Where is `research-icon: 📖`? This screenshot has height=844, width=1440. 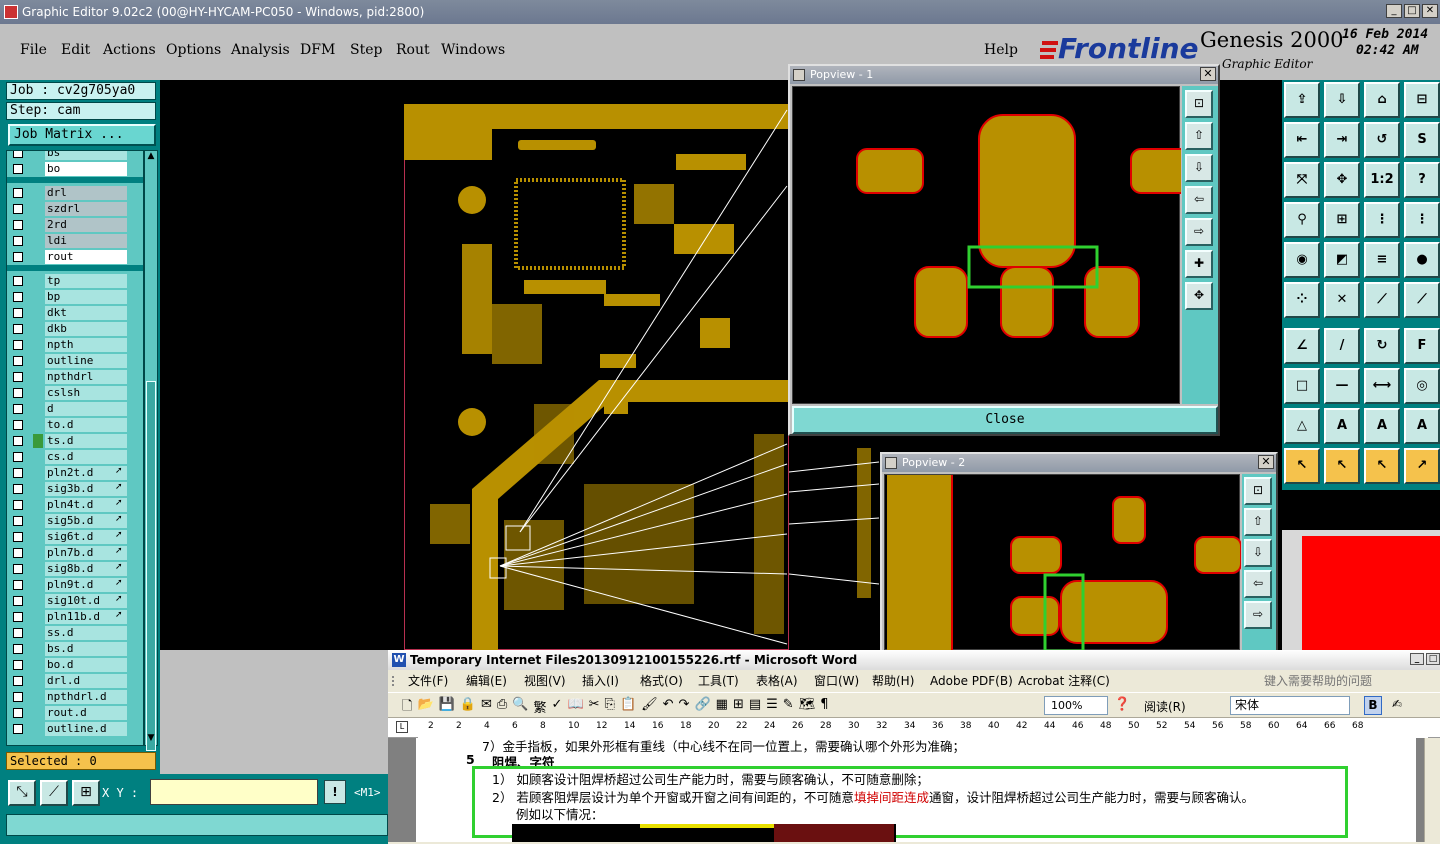 research-icon: 📖 is located at coordinates (575, 708).